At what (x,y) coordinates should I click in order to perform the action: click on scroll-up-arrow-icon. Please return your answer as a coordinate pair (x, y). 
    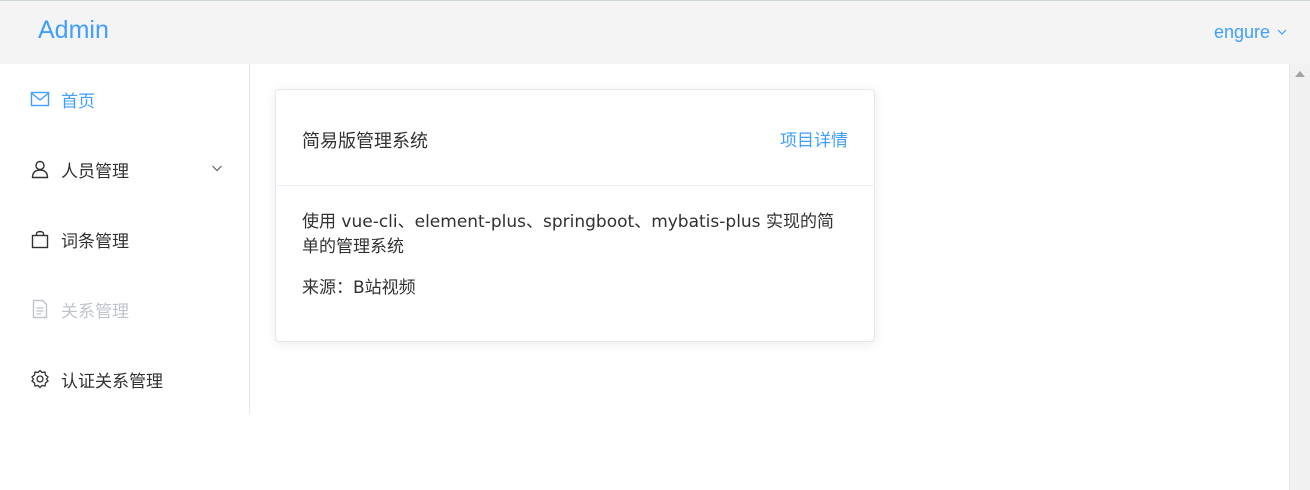
    Looking at the image, I should click on (1300, 74).